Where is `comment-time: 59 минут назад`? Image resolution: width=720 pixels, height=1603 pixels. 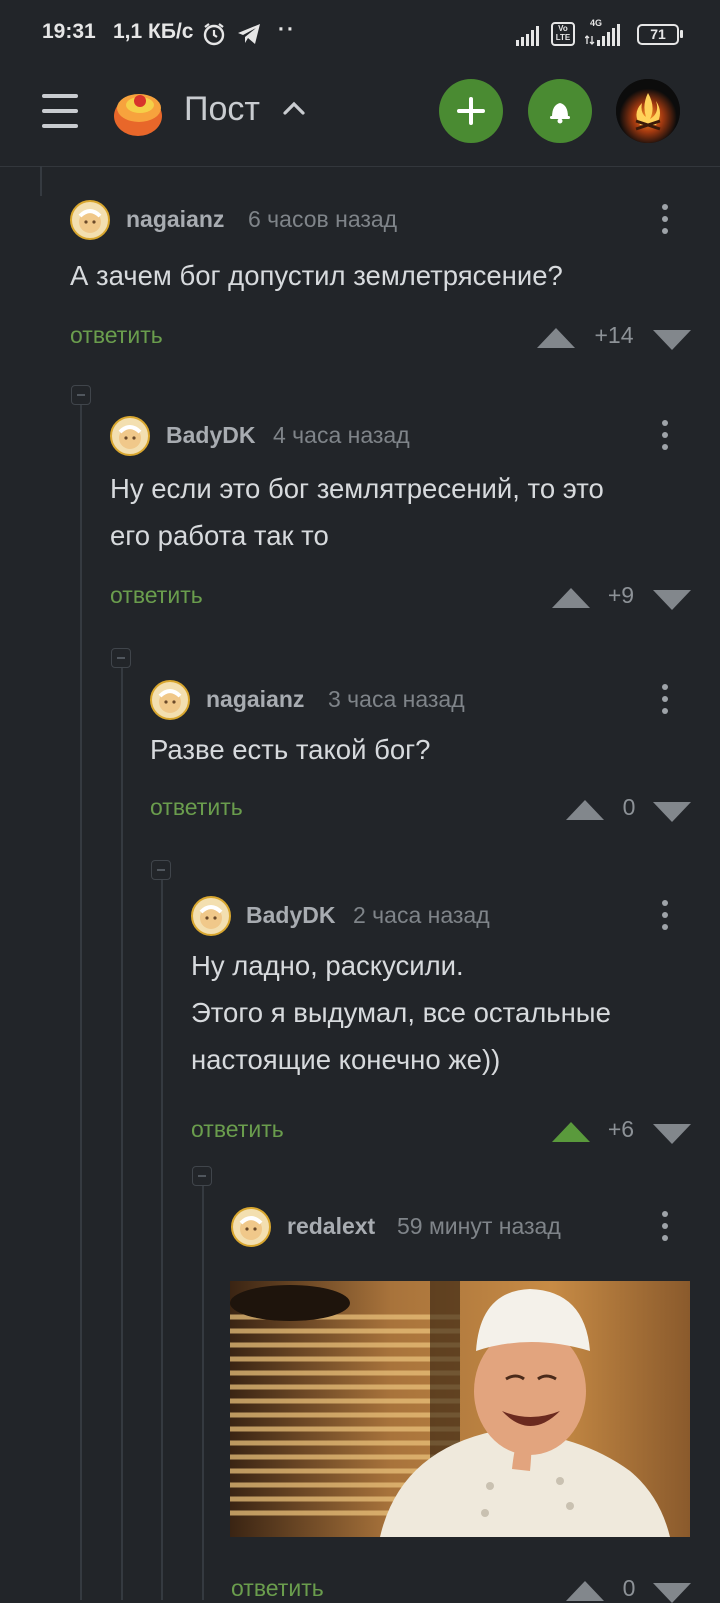
comment-time: 59 минут назад is located at coordinates (479, 1226).